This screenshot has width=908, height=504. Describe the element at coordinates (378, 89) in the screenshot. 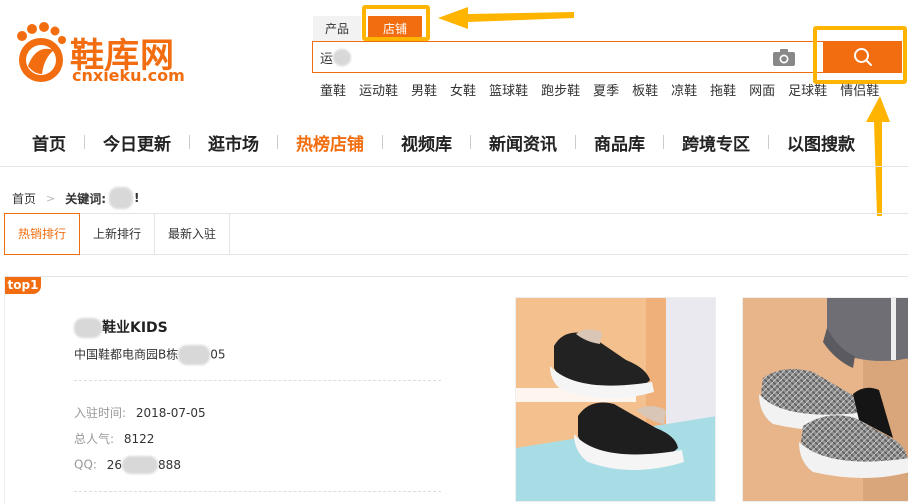

I see `hot-word: 运动鞋` at that location.